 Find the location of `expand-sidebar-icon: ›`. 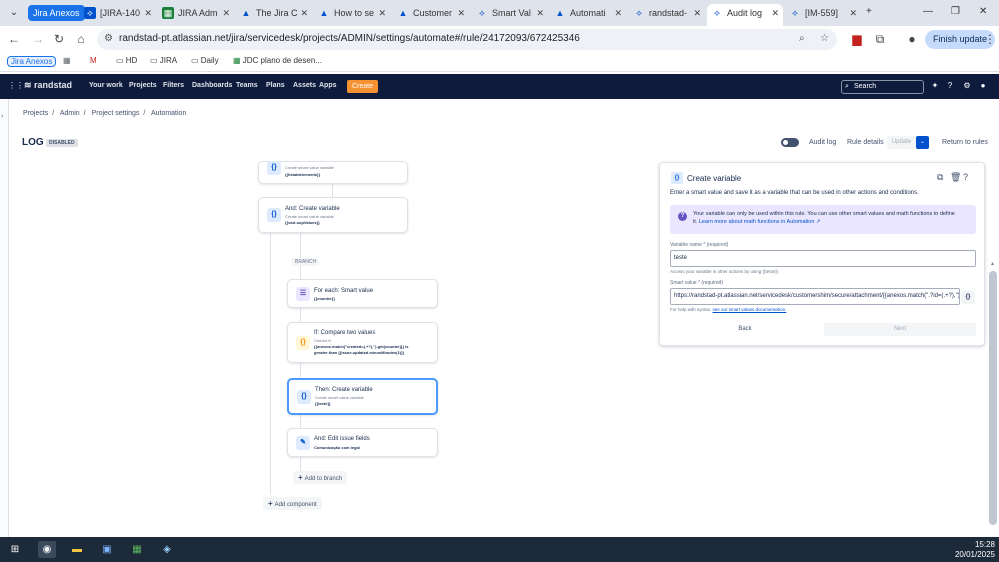

expand-sidebar-icon: › is located at coordinates (2, 116).